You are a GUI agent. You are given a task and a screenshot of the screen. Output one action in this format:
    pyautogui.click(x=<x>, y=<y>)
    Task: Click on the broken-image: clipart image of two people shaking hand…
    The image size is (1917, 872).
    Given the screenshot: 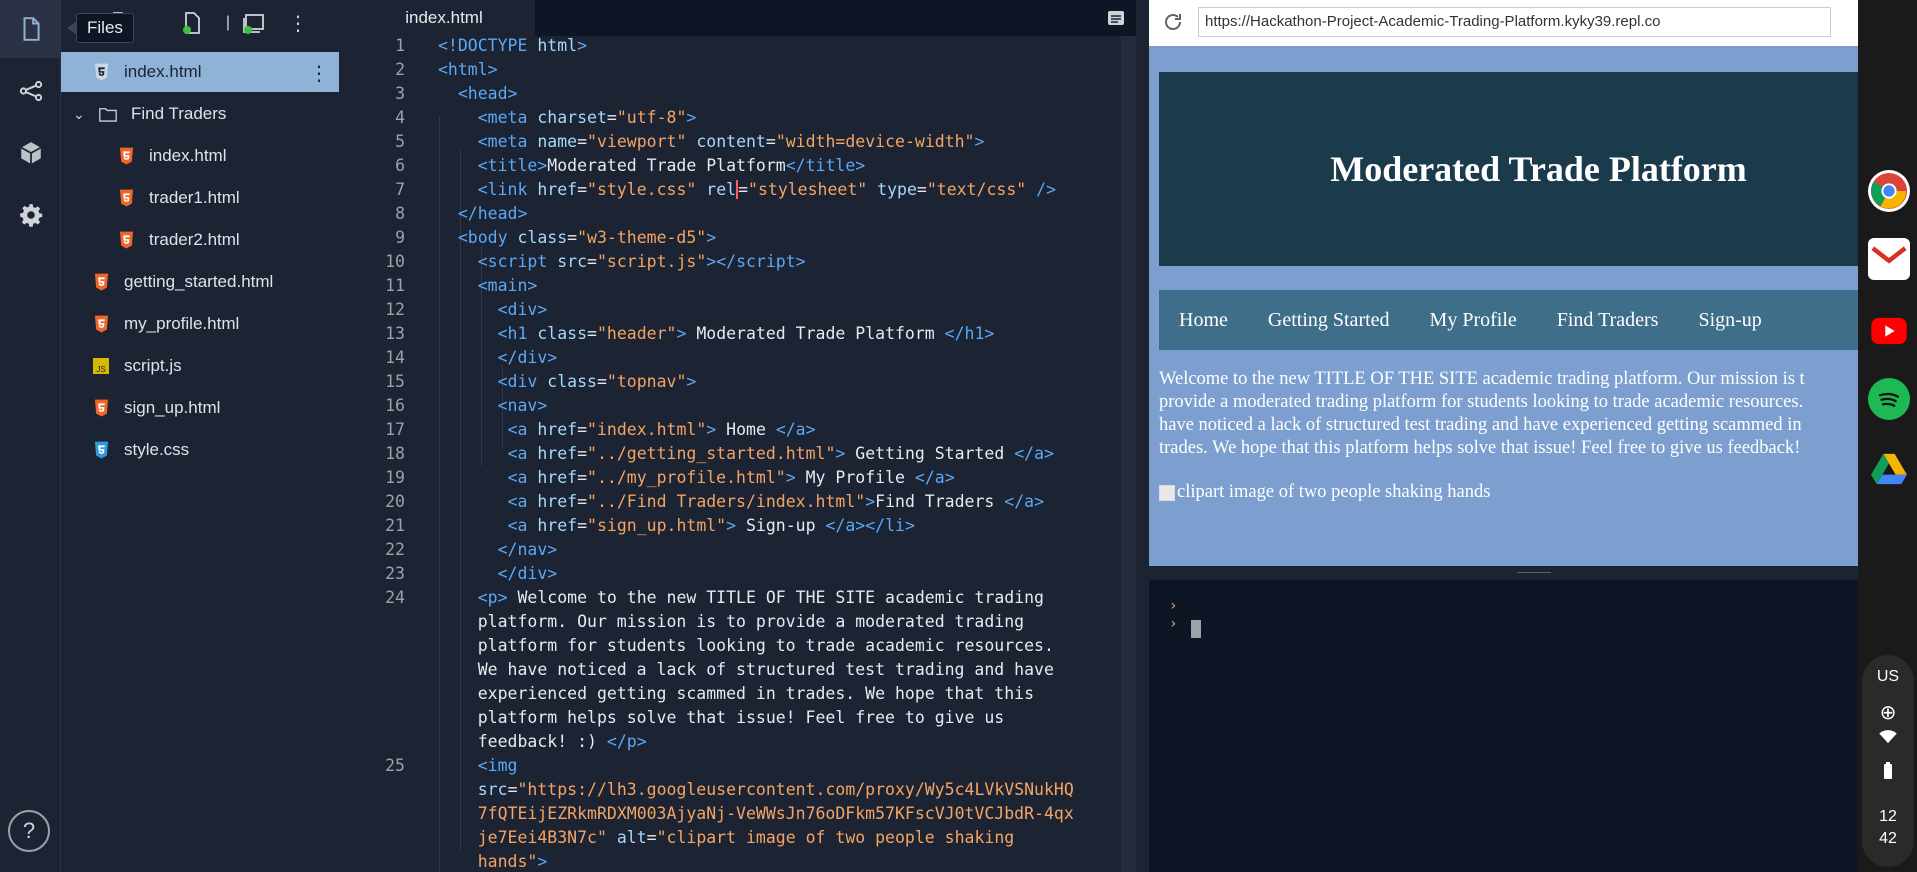 What is the action you would take?
    pyautogui.click(x=1324, y=492)
    